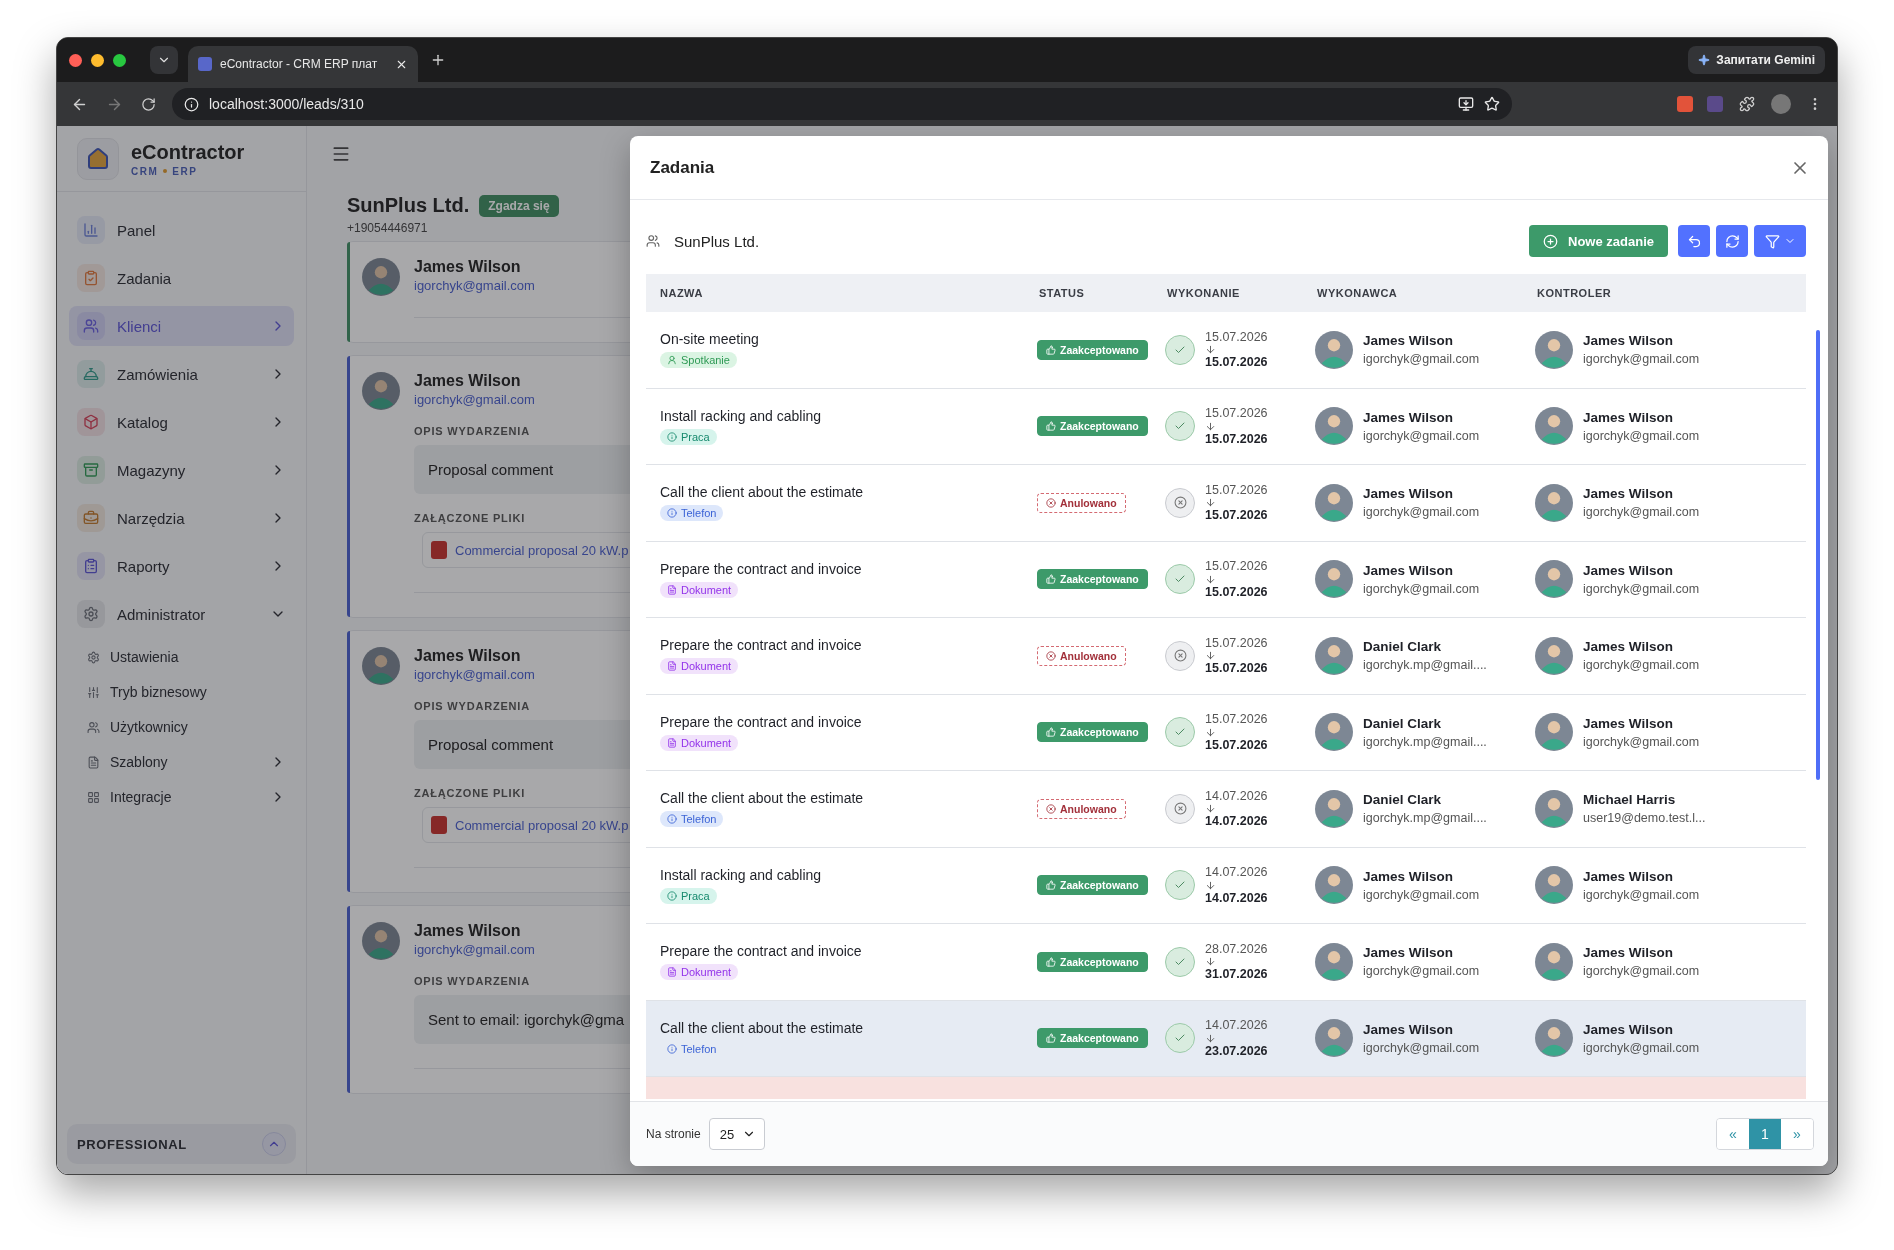 The image size is (1894, 1250). I want to click on minimize-window-button, so click(97, 60).